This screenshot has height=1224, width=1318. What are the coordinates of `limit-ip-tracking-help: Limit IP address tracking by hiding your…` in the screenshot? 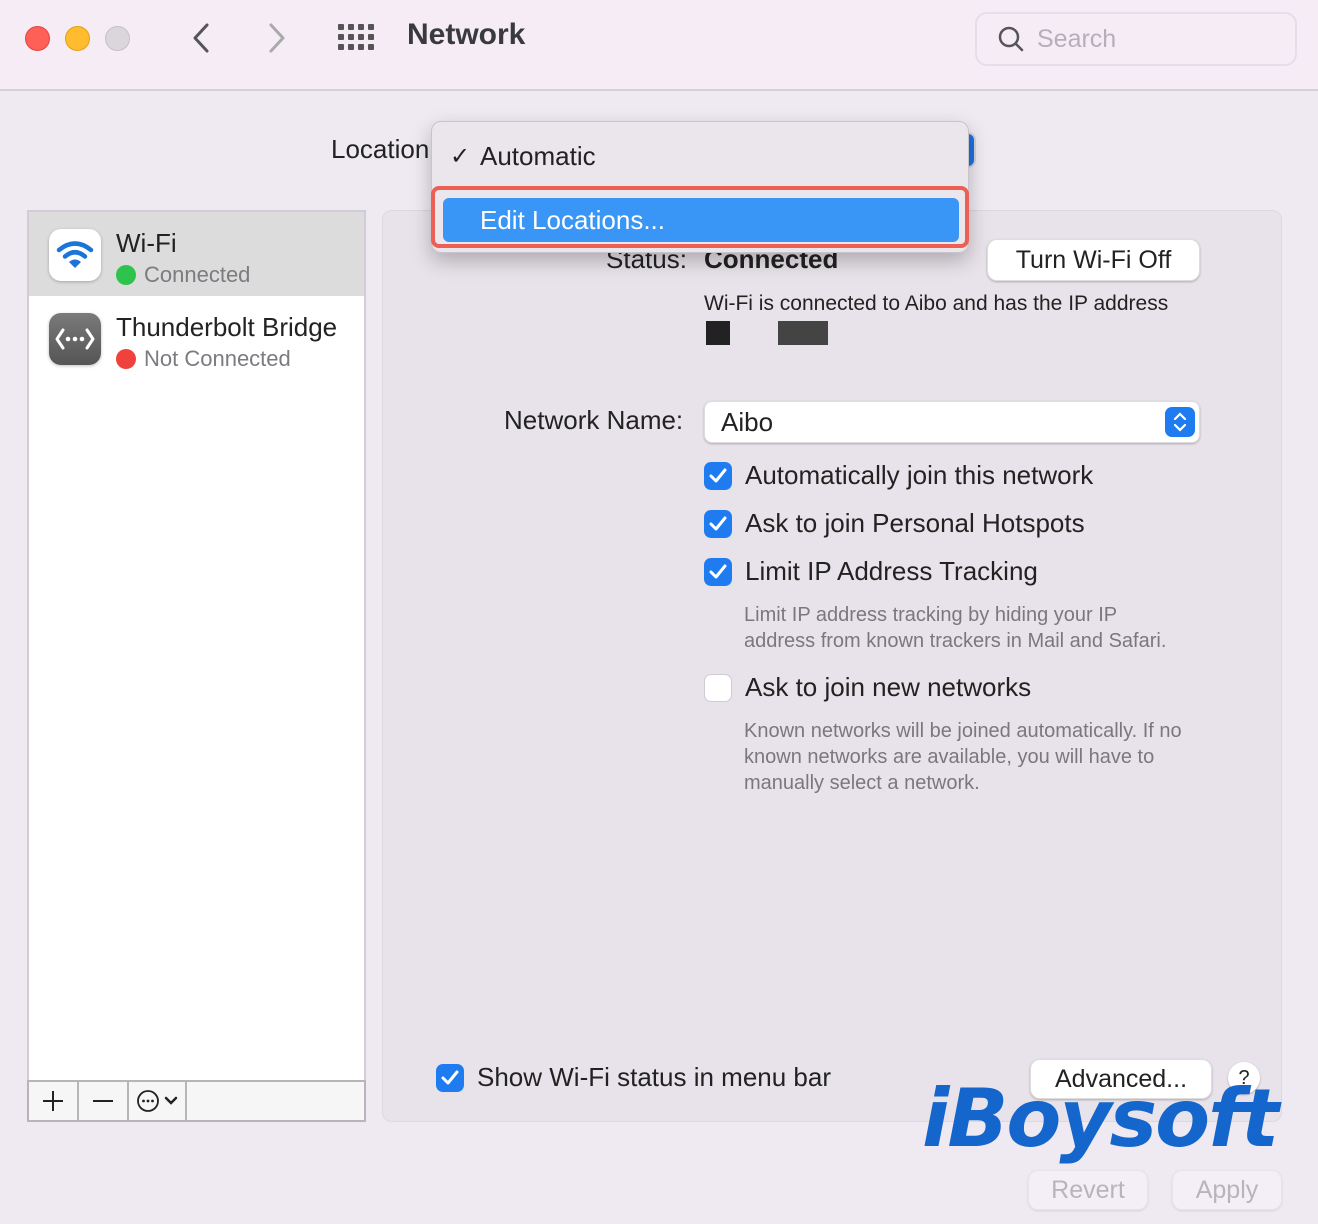 It's located at (955, 628).